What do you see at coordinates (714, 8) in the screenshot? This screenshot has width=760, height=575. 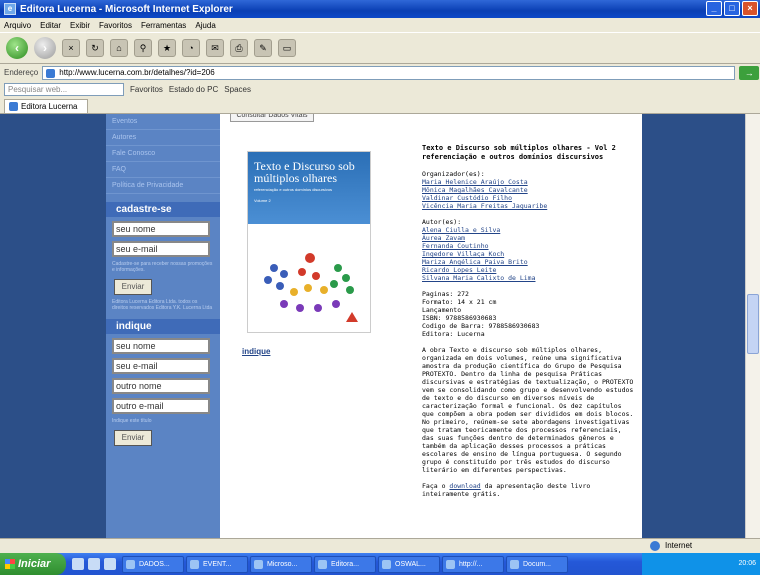 I see `minimize-button: _` at bounding box center [714, 8].